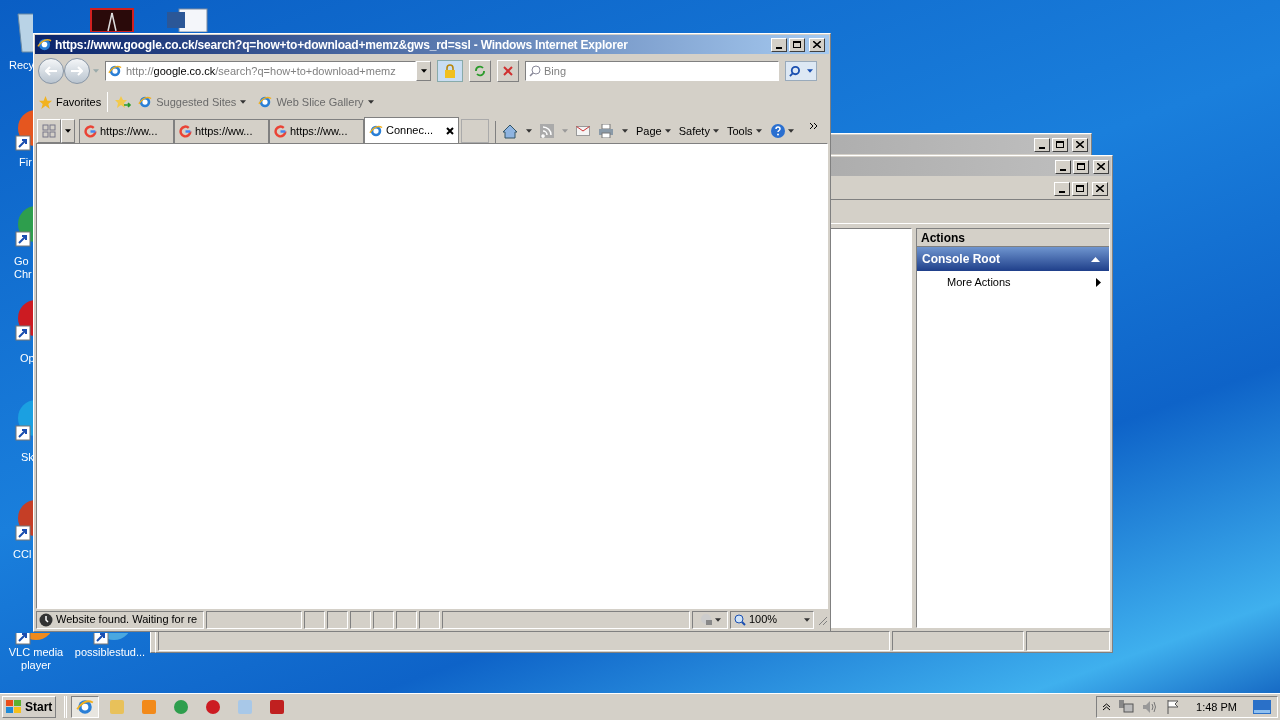 The width and height of the screenshot is (1280, 720). I want to click on network-icon, so click(1126, 707).